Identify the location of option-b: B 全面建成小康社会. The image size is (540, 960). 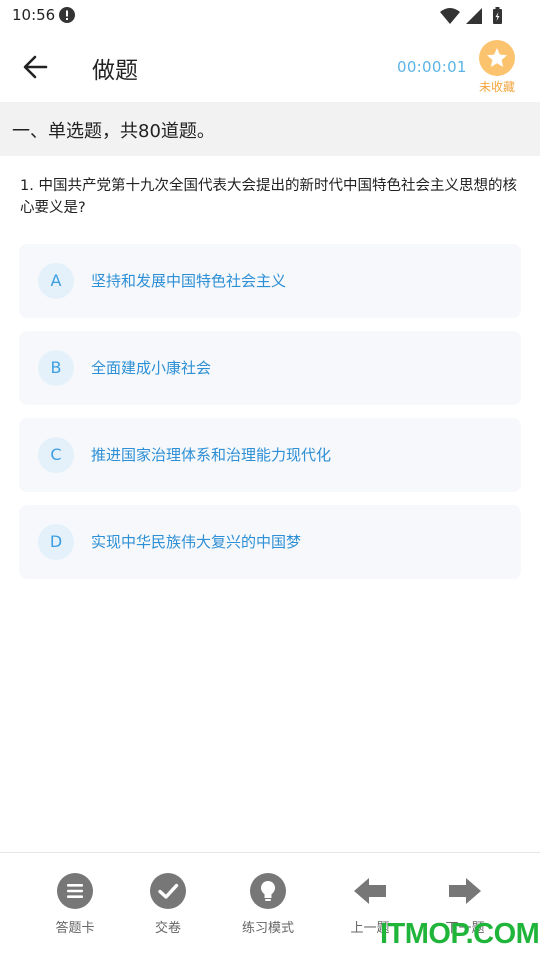
(270, 368).